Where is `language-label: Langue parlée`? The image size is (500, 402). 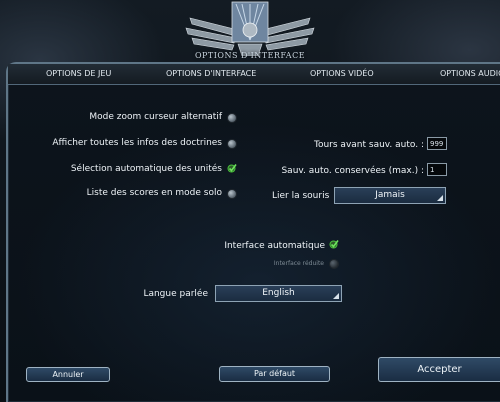
language-label: Langue parlée is located at coordinates (175, 294).